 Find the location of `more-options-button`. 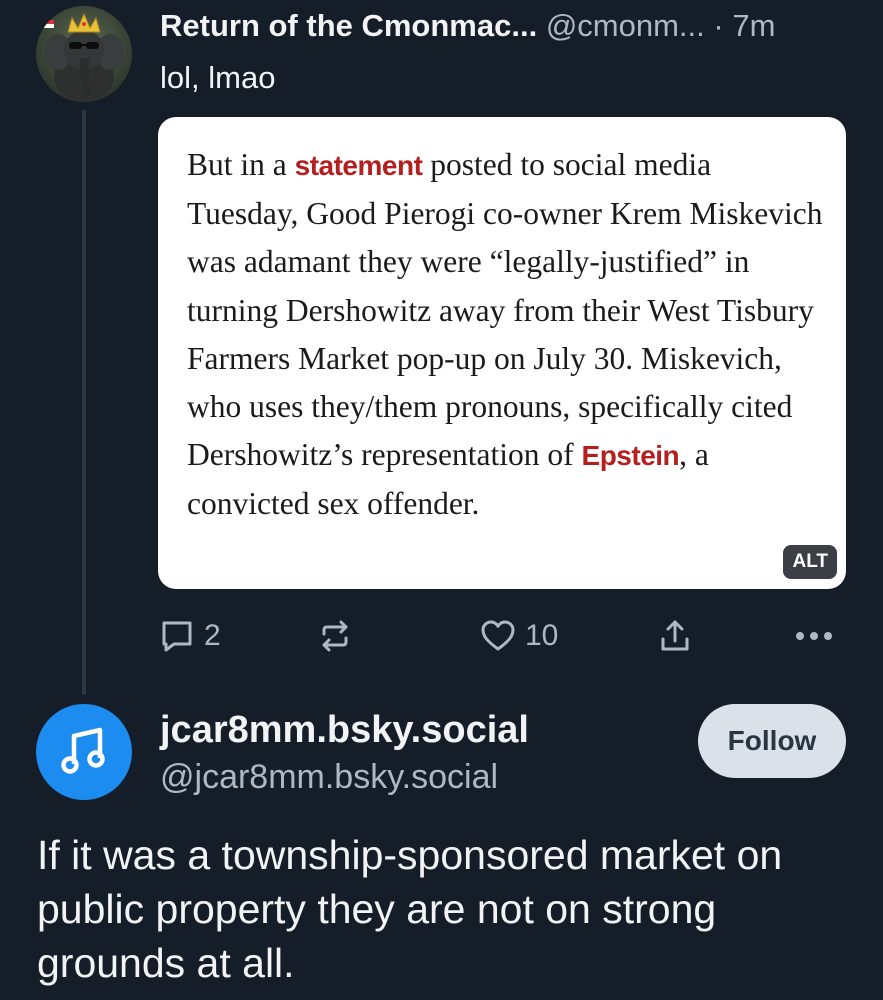

more-options-button is located at coordinates (814, 636).